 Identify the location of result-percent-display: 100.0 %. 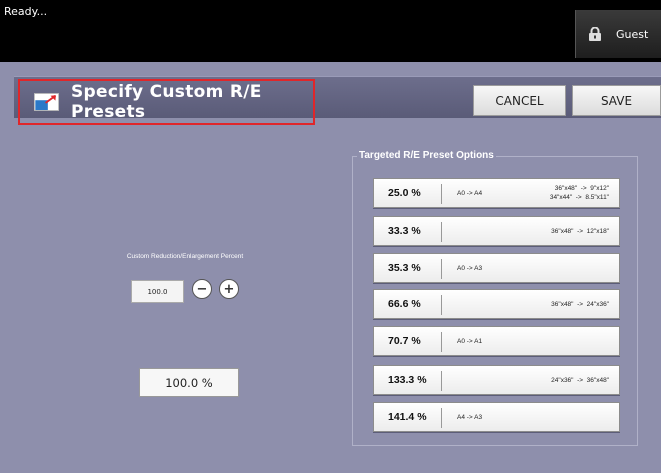
(189, 382).